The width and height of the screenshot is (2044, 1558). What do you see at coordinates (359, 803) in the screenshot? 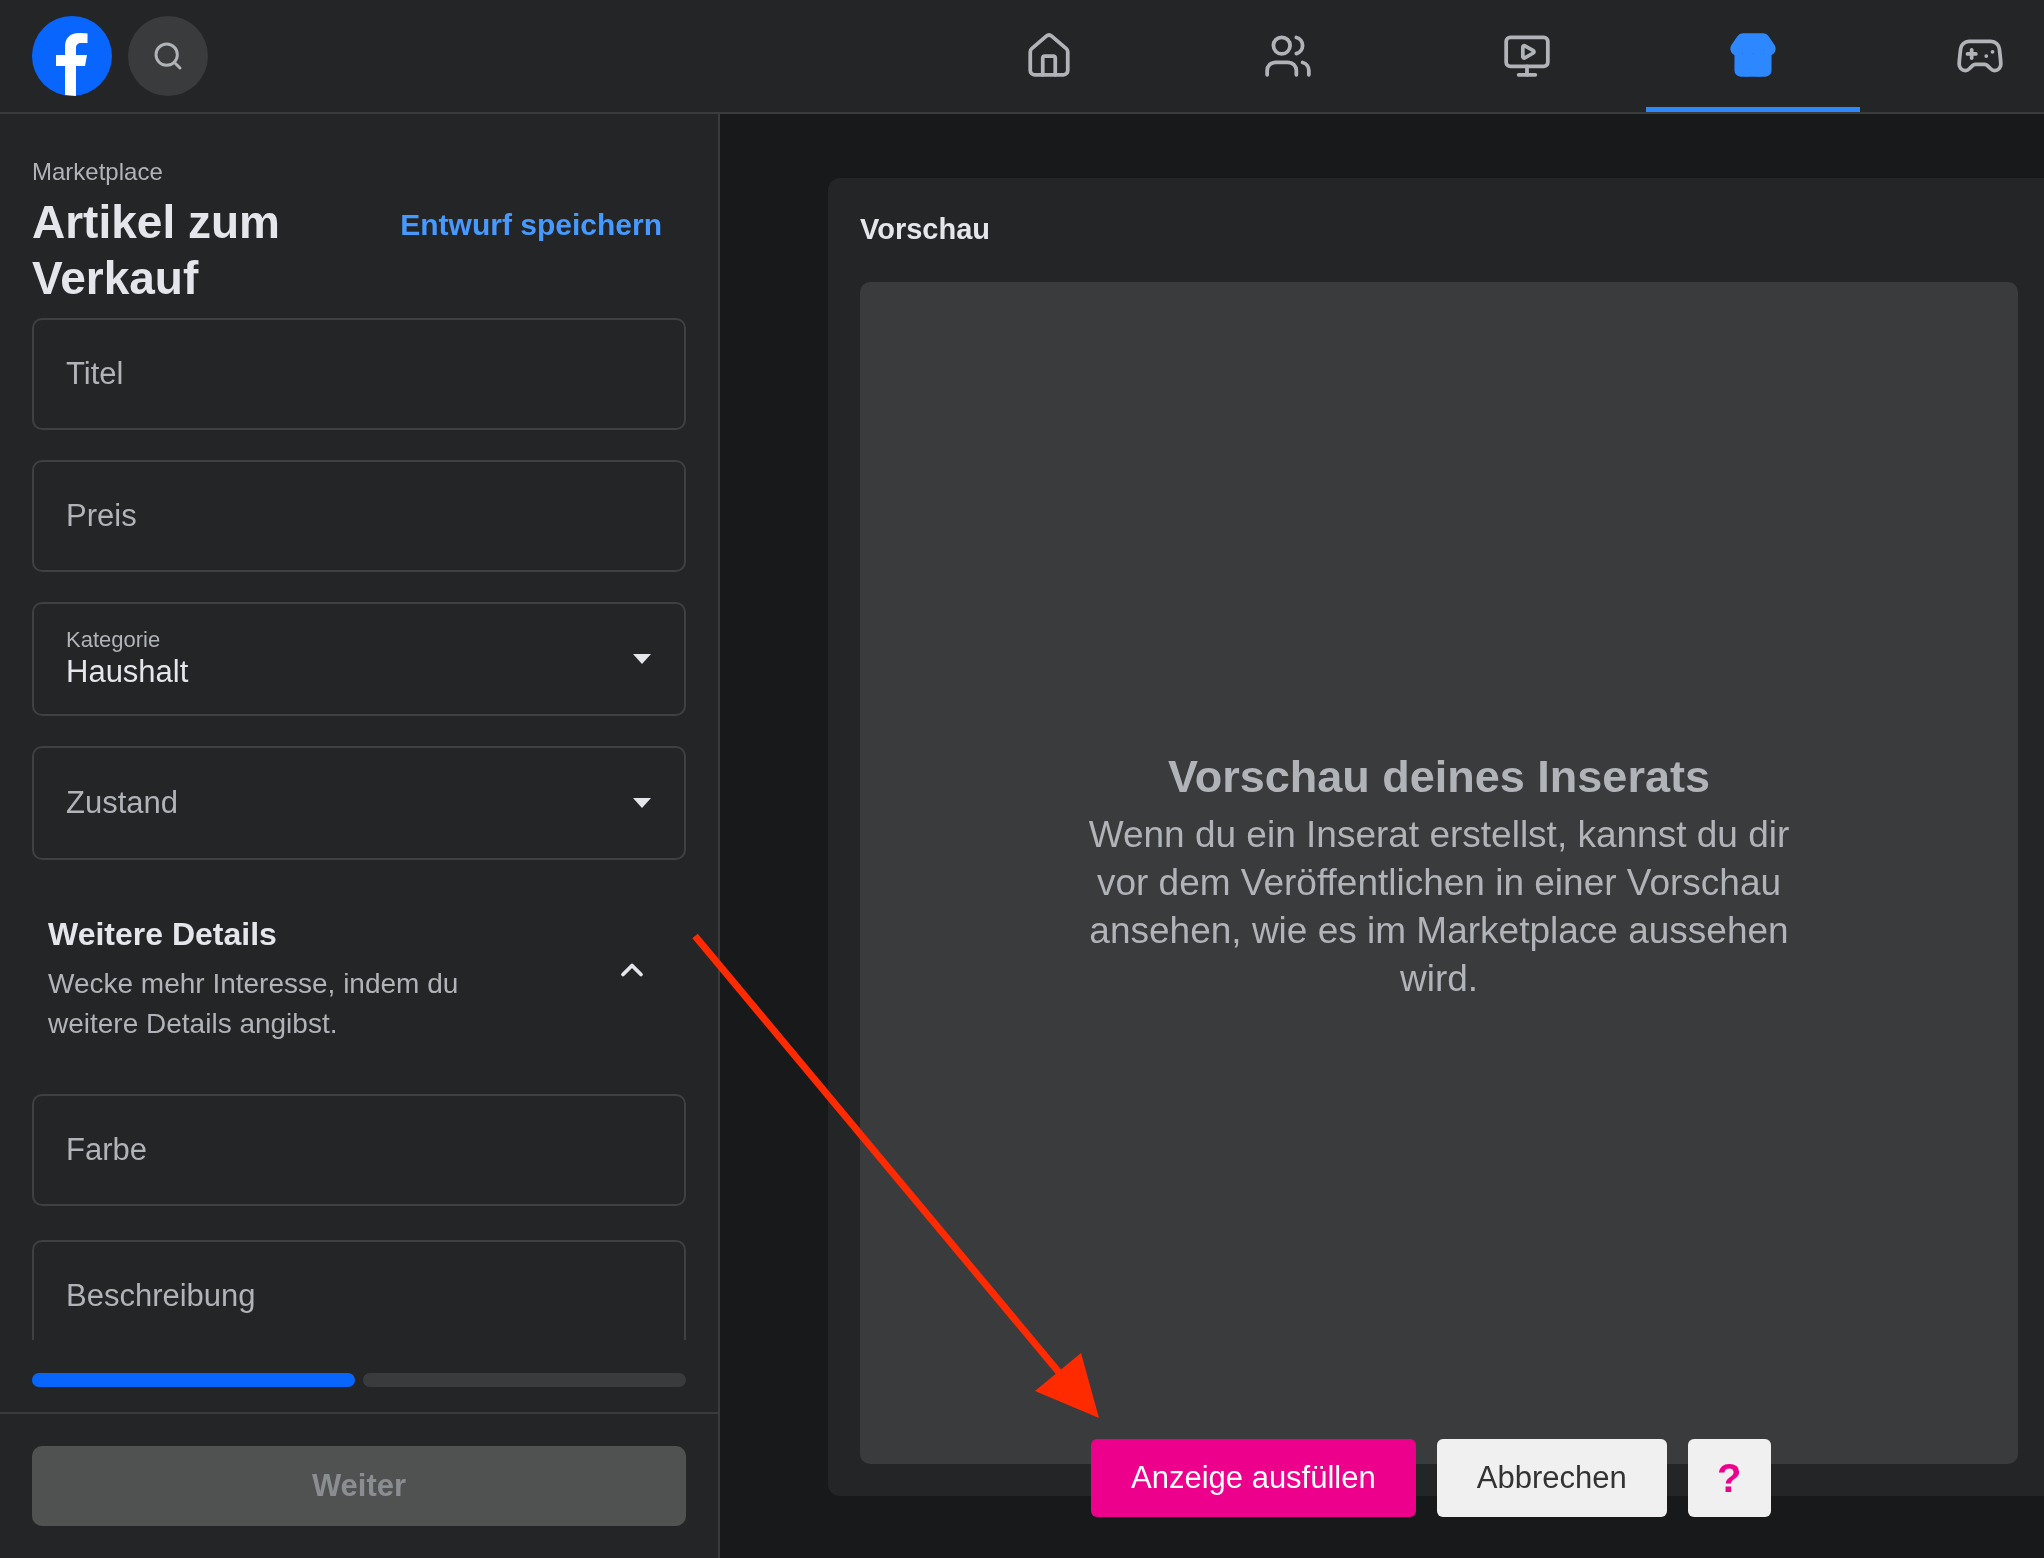
I see `dropdown-field: Zustand` at bounding box center [359, 803].